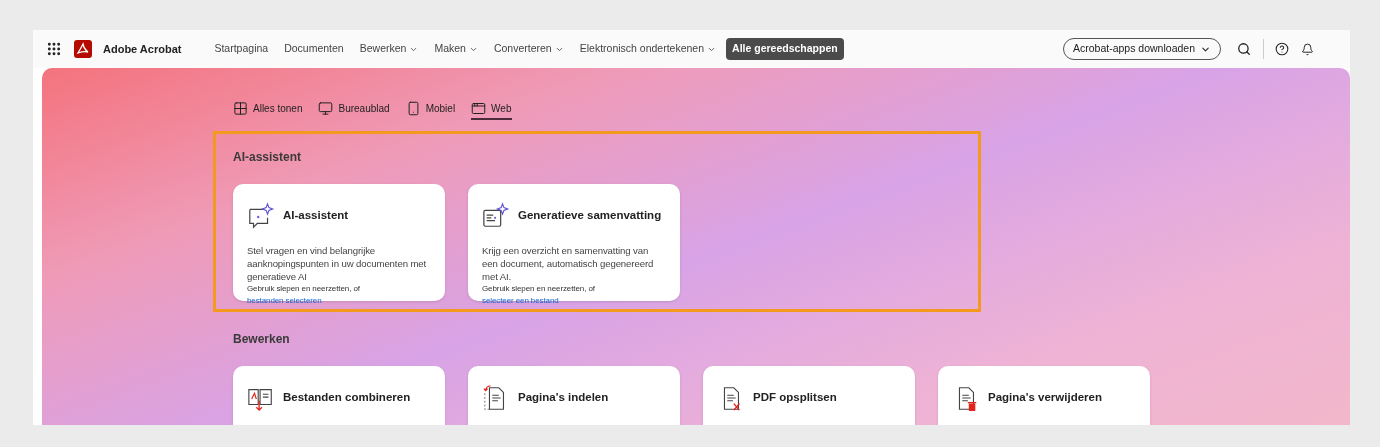 This screenshot has height=447, width=1380. I want to click on summary-sparkle-icon, so click(496, 216).